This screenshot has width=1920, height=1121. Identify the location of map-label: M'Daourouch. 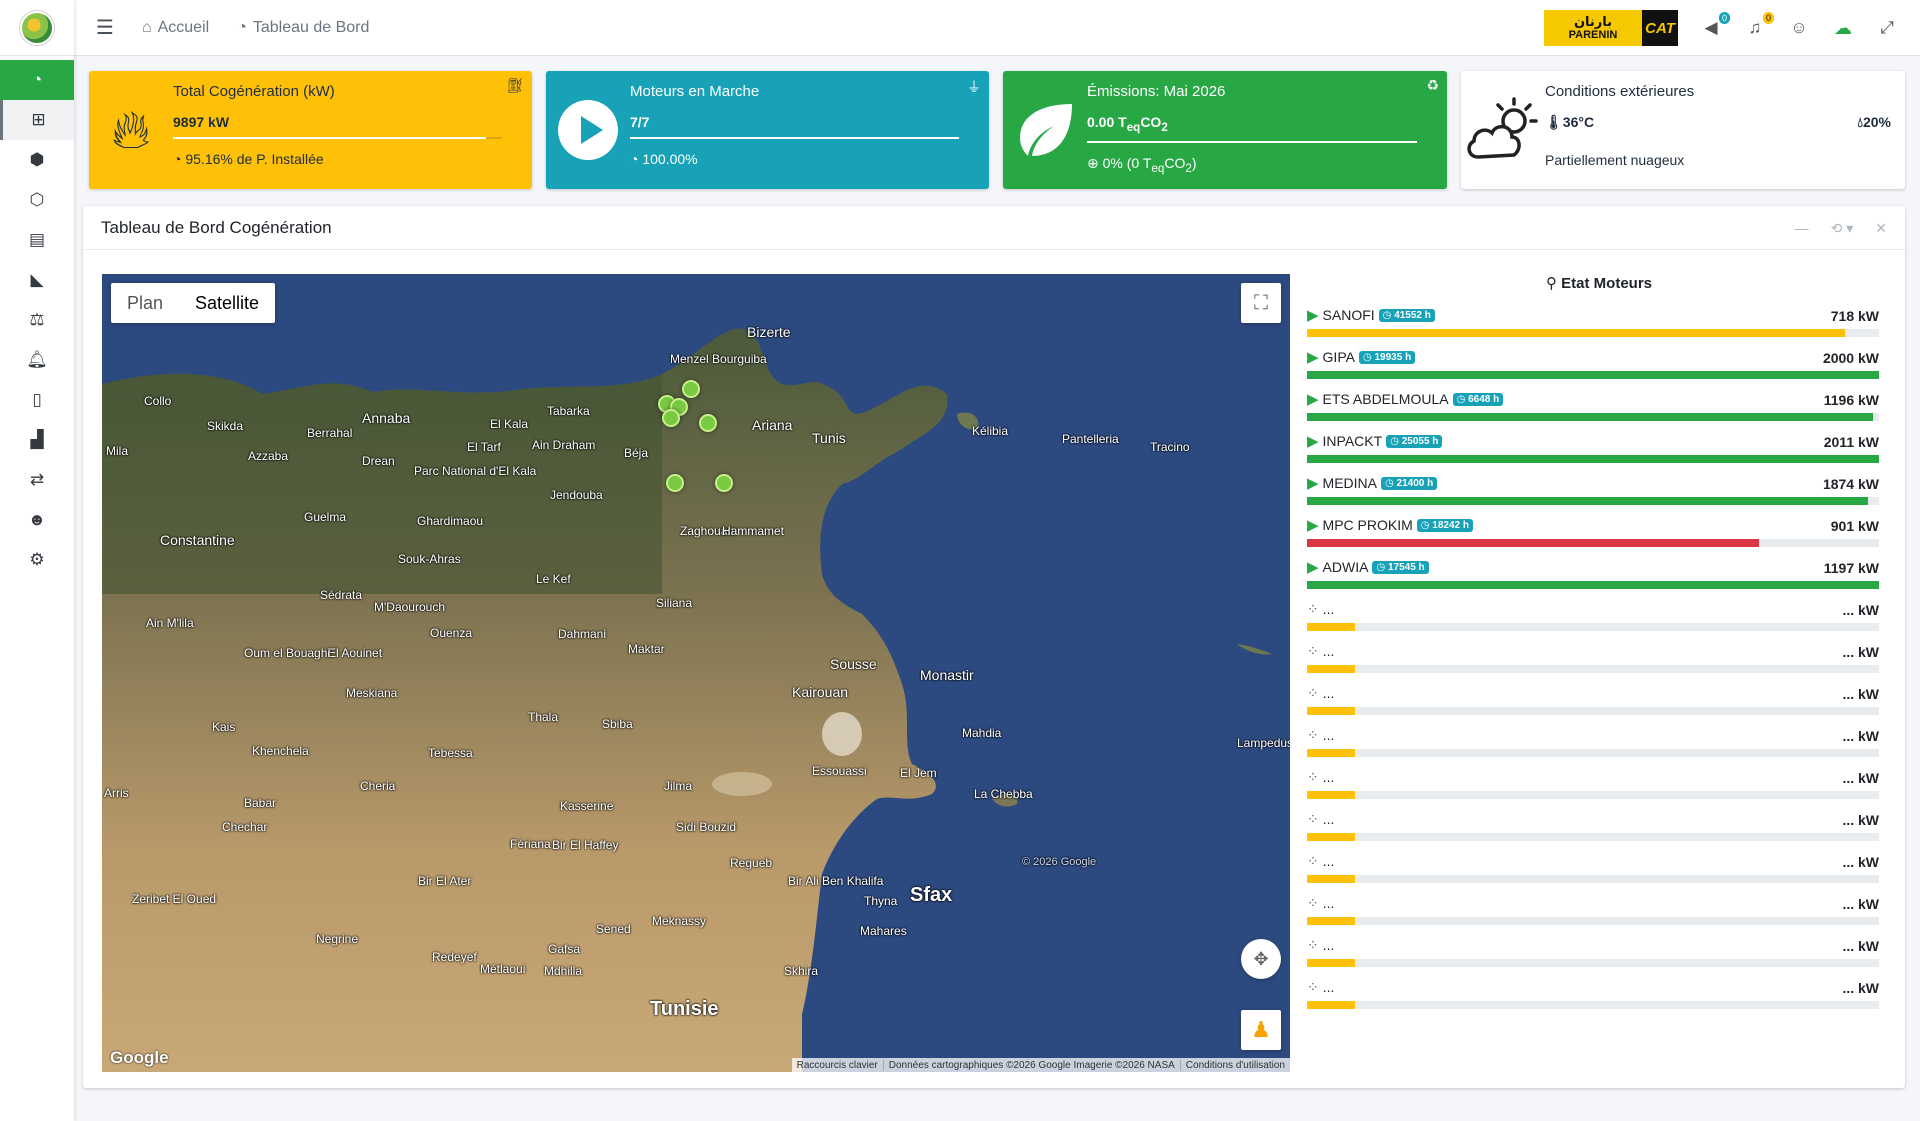
(409, 607).